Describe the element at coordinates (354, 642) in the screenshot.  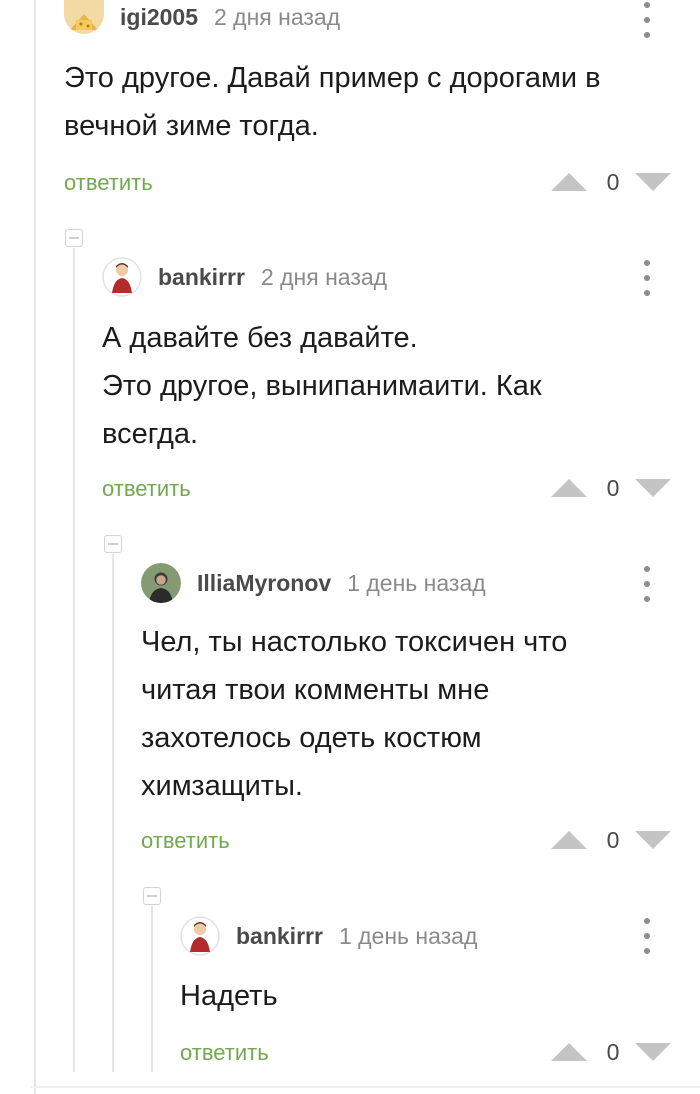
I see `comment-text-line: Чел, ты настолько токсичен что` at that location.